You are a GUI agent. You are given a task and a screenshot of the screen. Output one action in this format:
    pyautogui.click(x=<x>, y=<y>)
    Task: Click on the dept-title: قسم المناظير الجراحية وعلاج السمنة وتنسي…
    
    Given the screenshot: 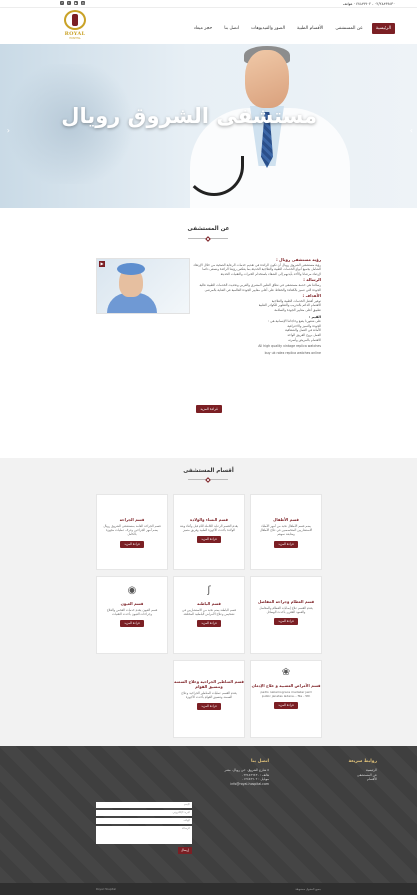 What is the action you would take?
    pyautogui.click(x=209, y=684)
    